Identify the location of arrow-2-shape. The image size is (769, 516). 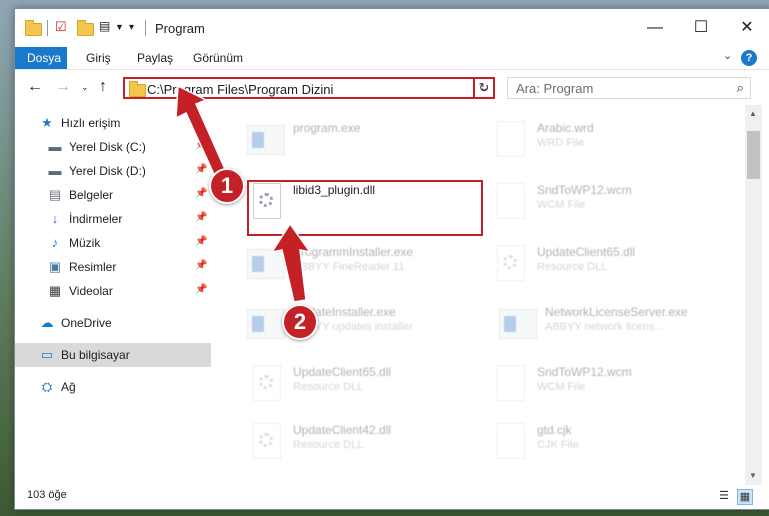
(291, 262).